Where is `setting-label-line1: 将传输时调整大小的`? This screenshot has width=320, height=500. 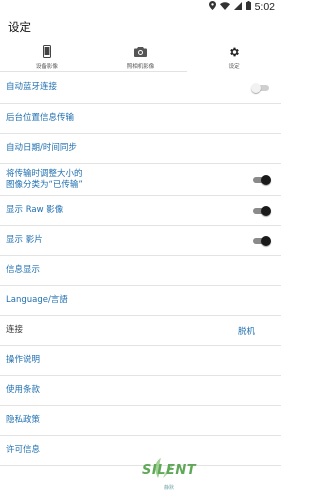 setting-label-line1: 将传输时调整大小的 is located at coordinates (44, 173).